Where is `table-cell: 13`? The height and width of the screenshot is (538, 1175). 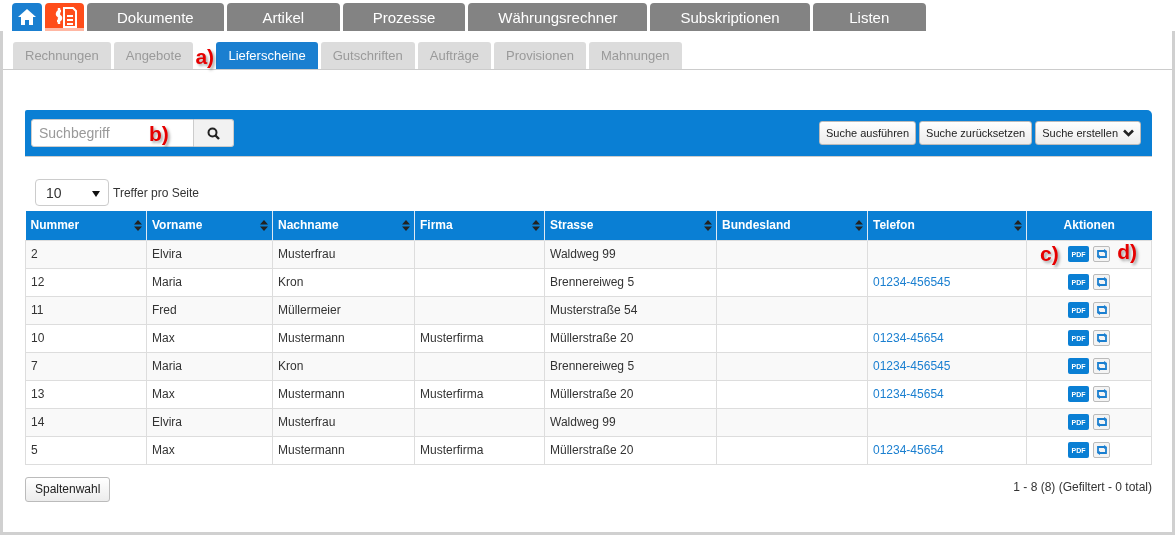
table-cell: 13 is located at coordinates (38, 394).